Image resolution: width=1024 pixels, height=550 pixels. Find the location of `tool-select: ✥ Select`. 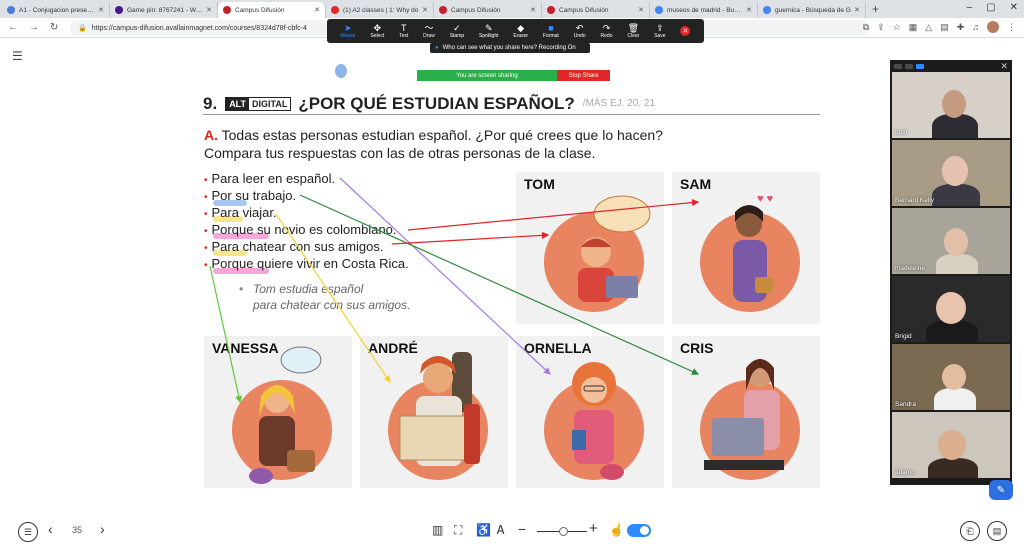

tool-select: ✥ Select is located at coordinates (377, 31).